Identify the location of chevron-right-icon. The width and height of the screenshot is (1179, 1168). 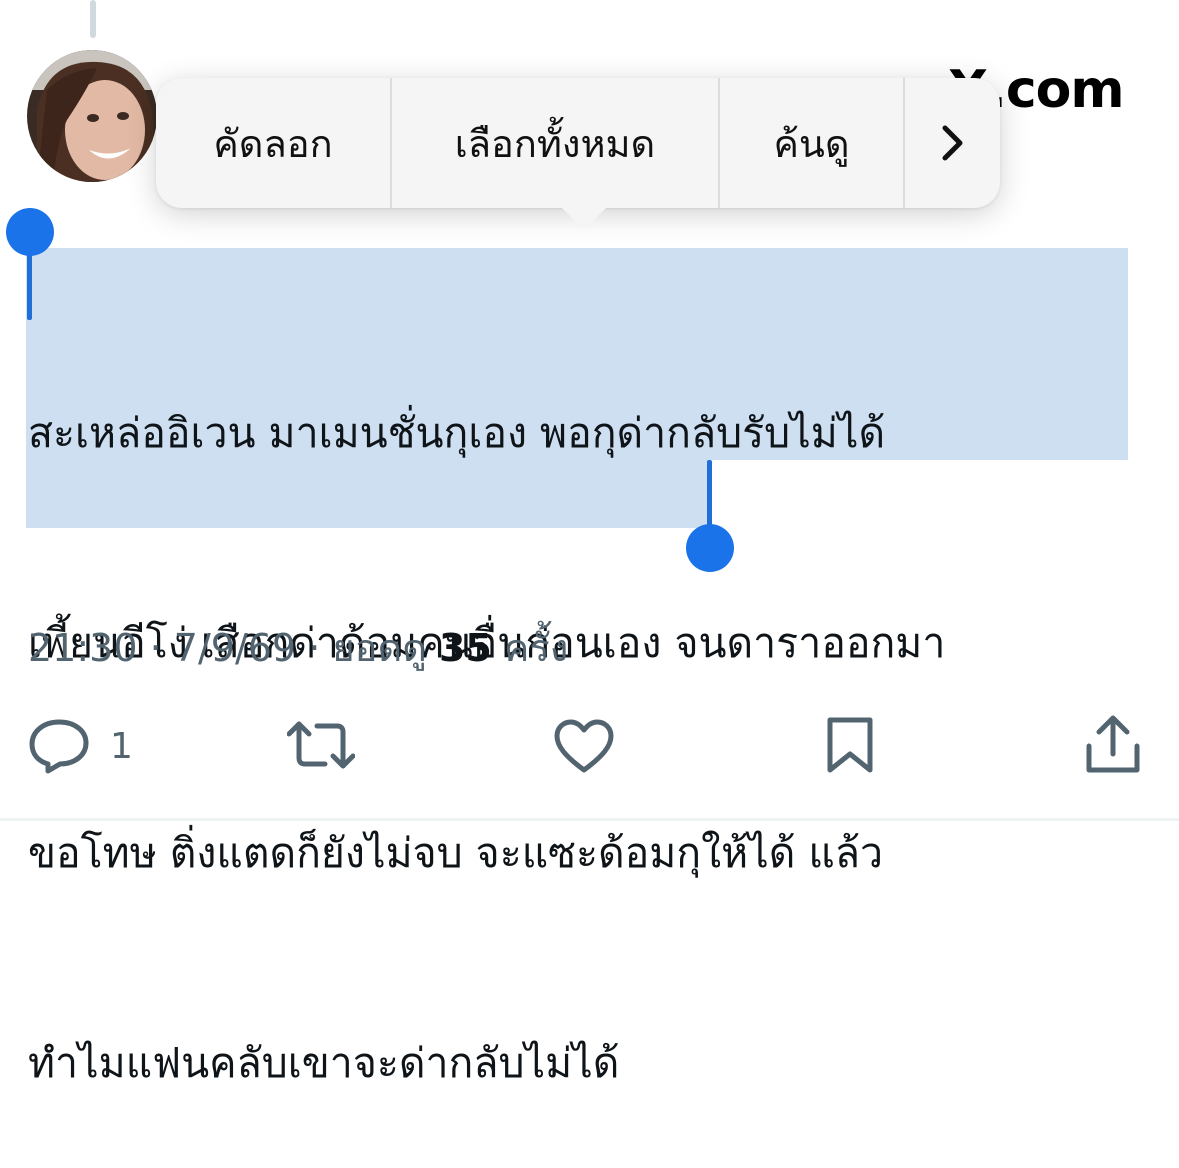
(952, 143).